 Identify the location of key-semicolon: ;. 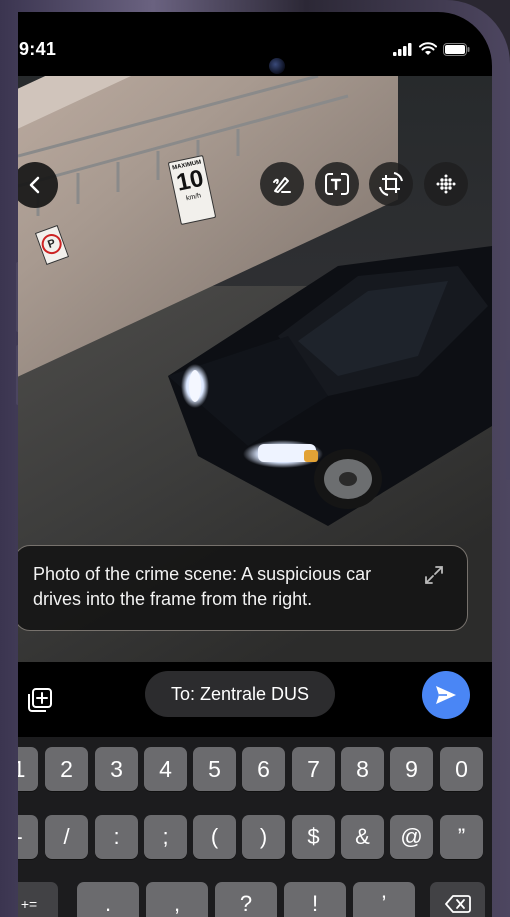
(165, 837).